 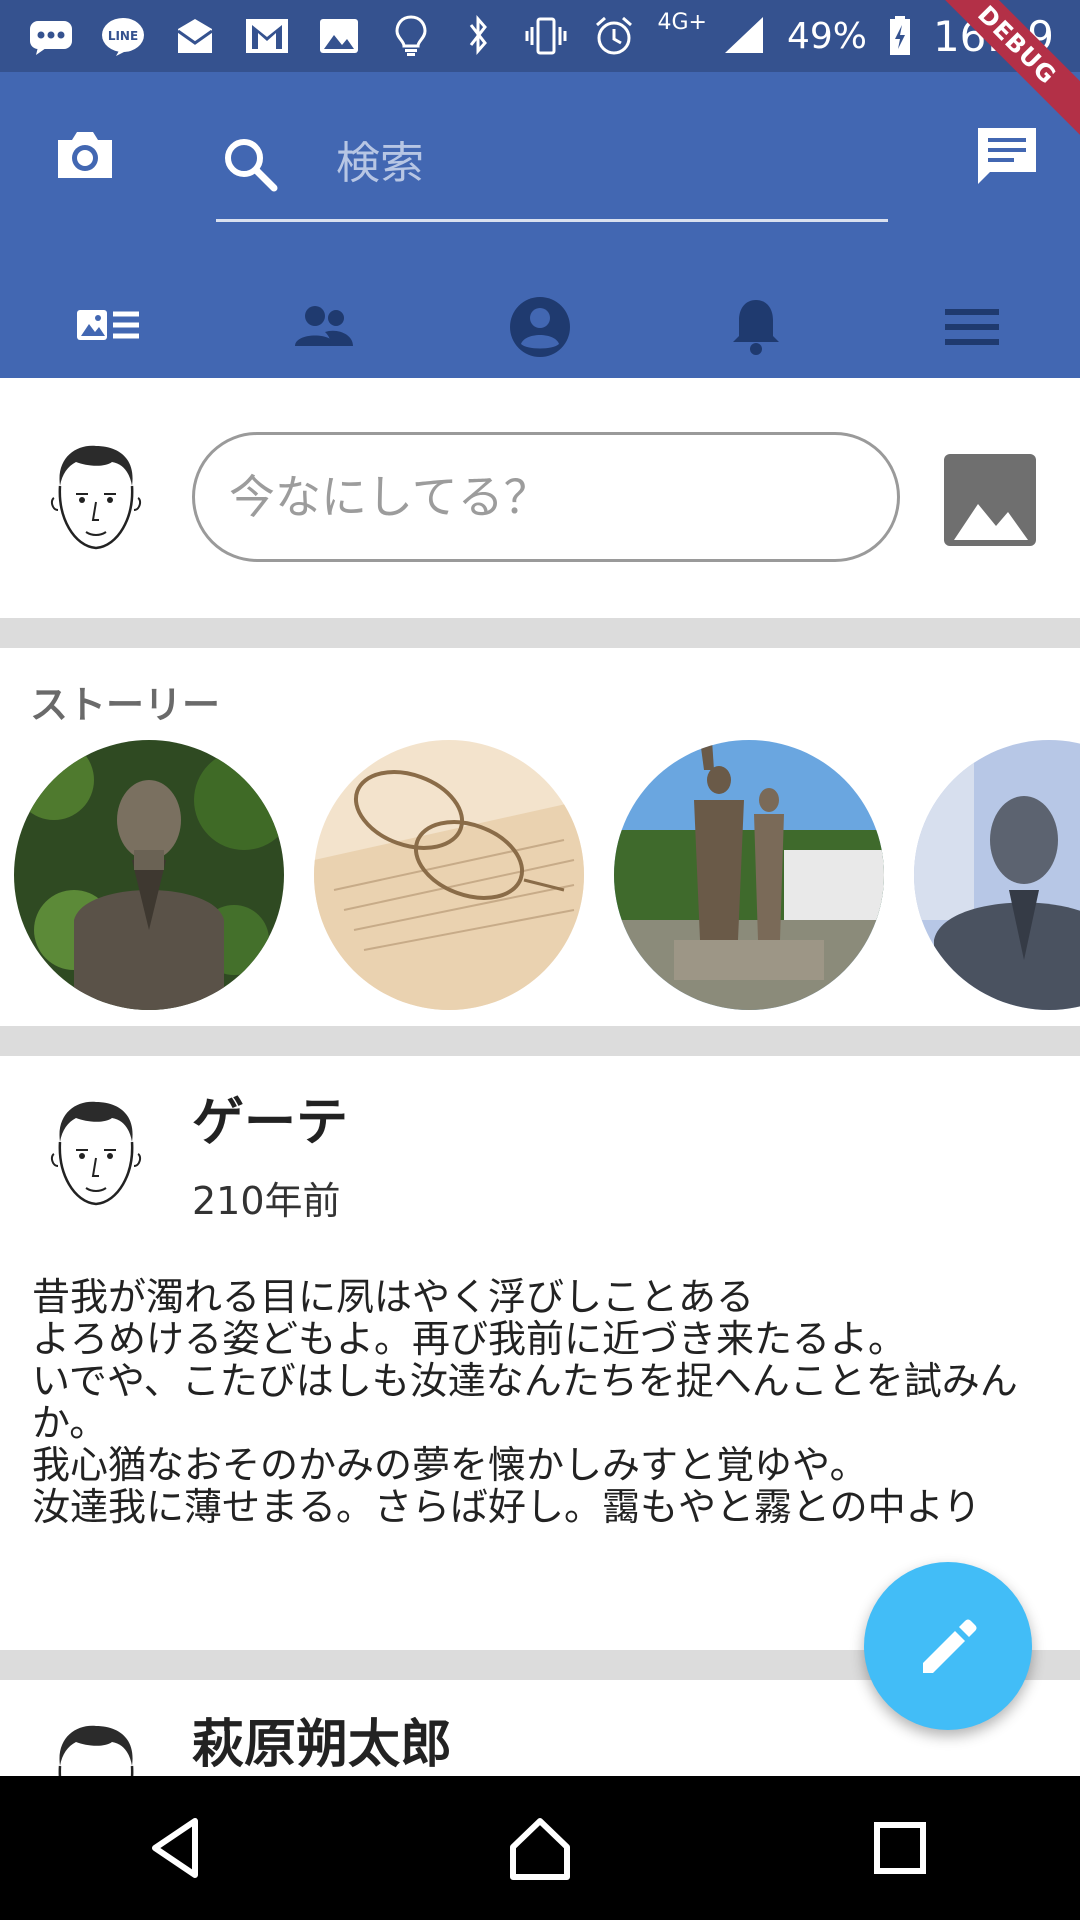 What do you see at coordinates (125, 705) in the screenshot?
I see `stories-title: ストーリー` at bounding box center [125, 705].